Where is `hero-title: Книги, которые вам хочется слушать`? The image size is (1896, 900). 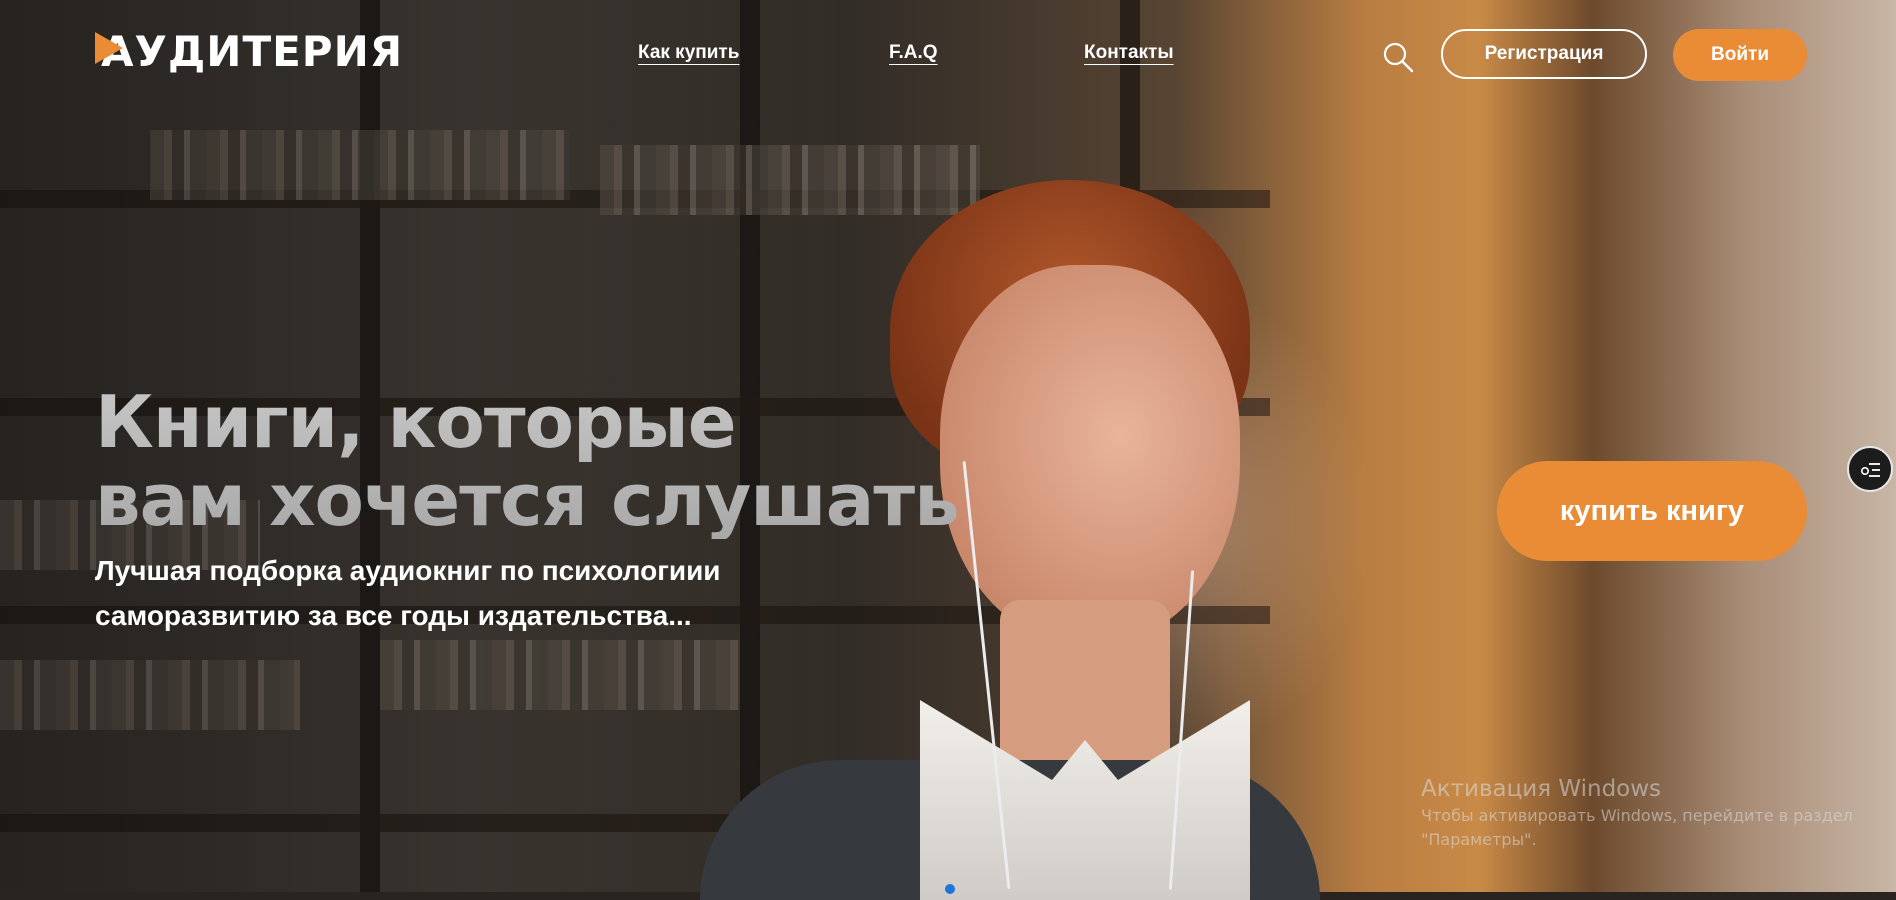 hero-title: Книги, которые вам хочется слушать is located at coordinates (545, 461).